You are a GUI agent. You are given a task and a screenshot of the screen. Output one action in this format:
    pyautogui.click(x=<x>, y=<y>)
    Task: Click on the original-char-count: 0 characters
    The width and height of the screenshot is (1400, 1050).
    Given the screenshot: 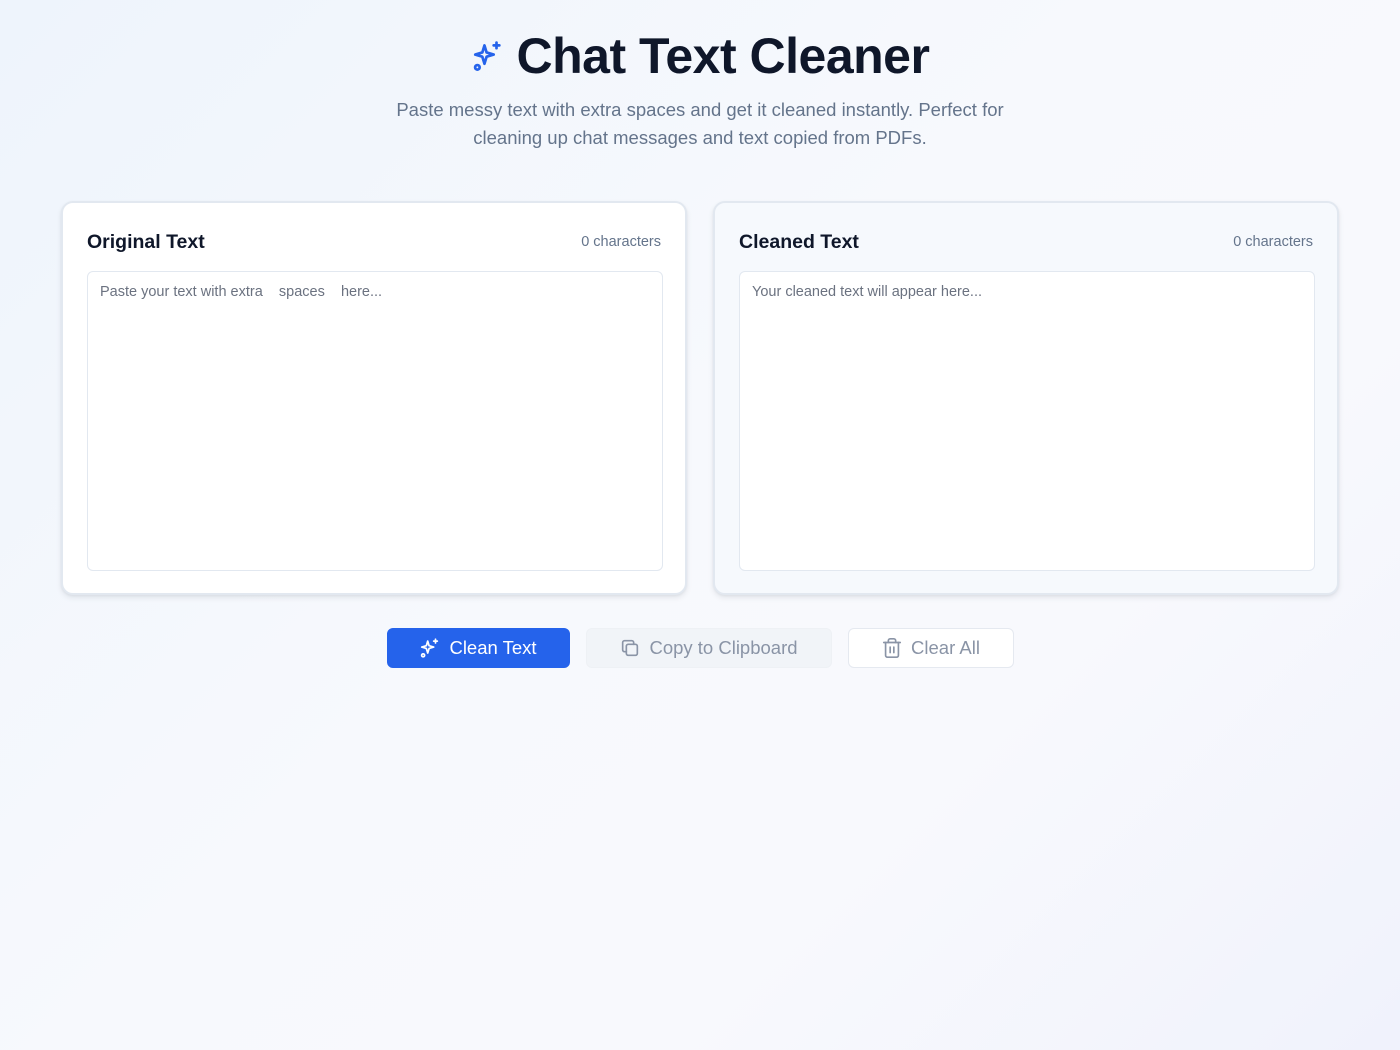 What is the action you would take?
    pyautogui.click(x=621, y=242)
    